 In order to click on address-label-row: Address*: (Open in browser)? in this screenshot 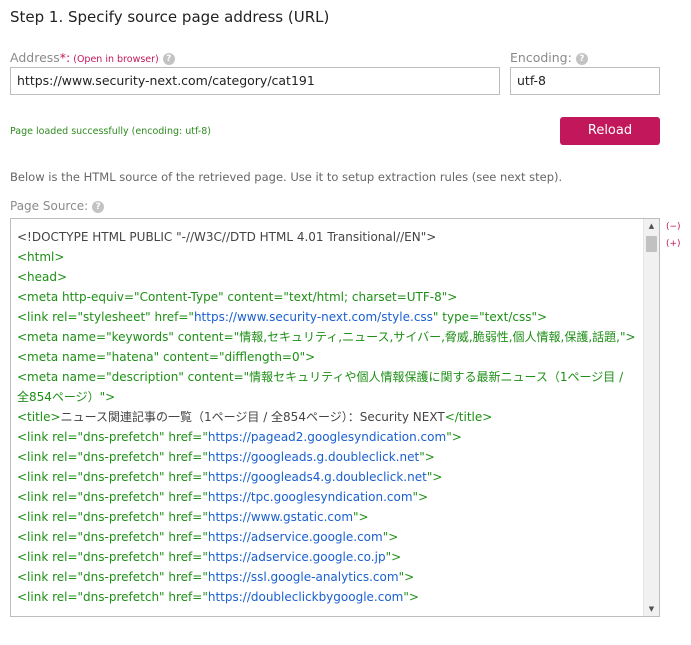, I will do `click(92, 57)`.